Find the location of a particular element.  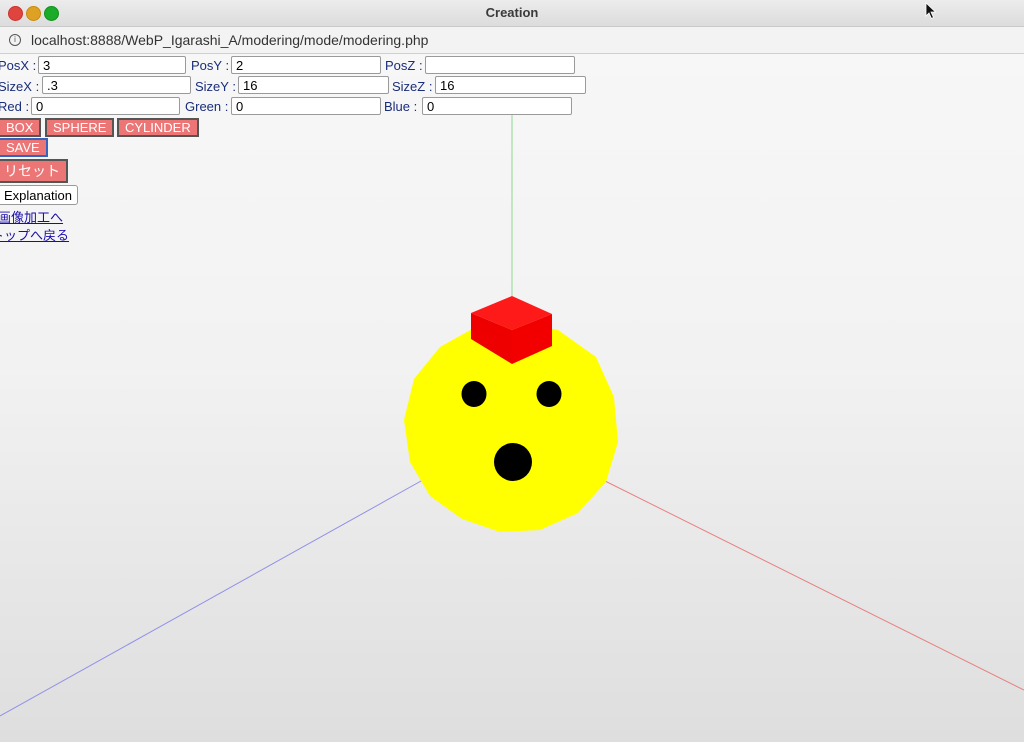

axis-z-line is located at coordinates (215, 596).